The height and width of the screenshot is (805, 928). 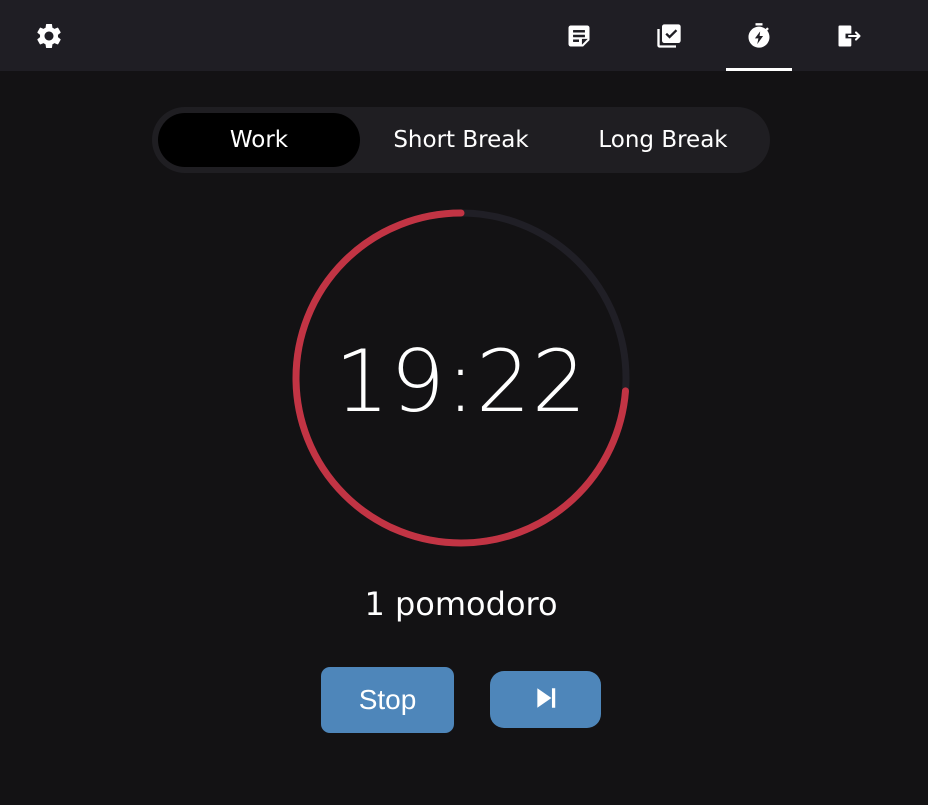 What do you see at coordinates (259, 140) in the screenshot?
I see `tab-work: Work` at bounding box center [259, 140].